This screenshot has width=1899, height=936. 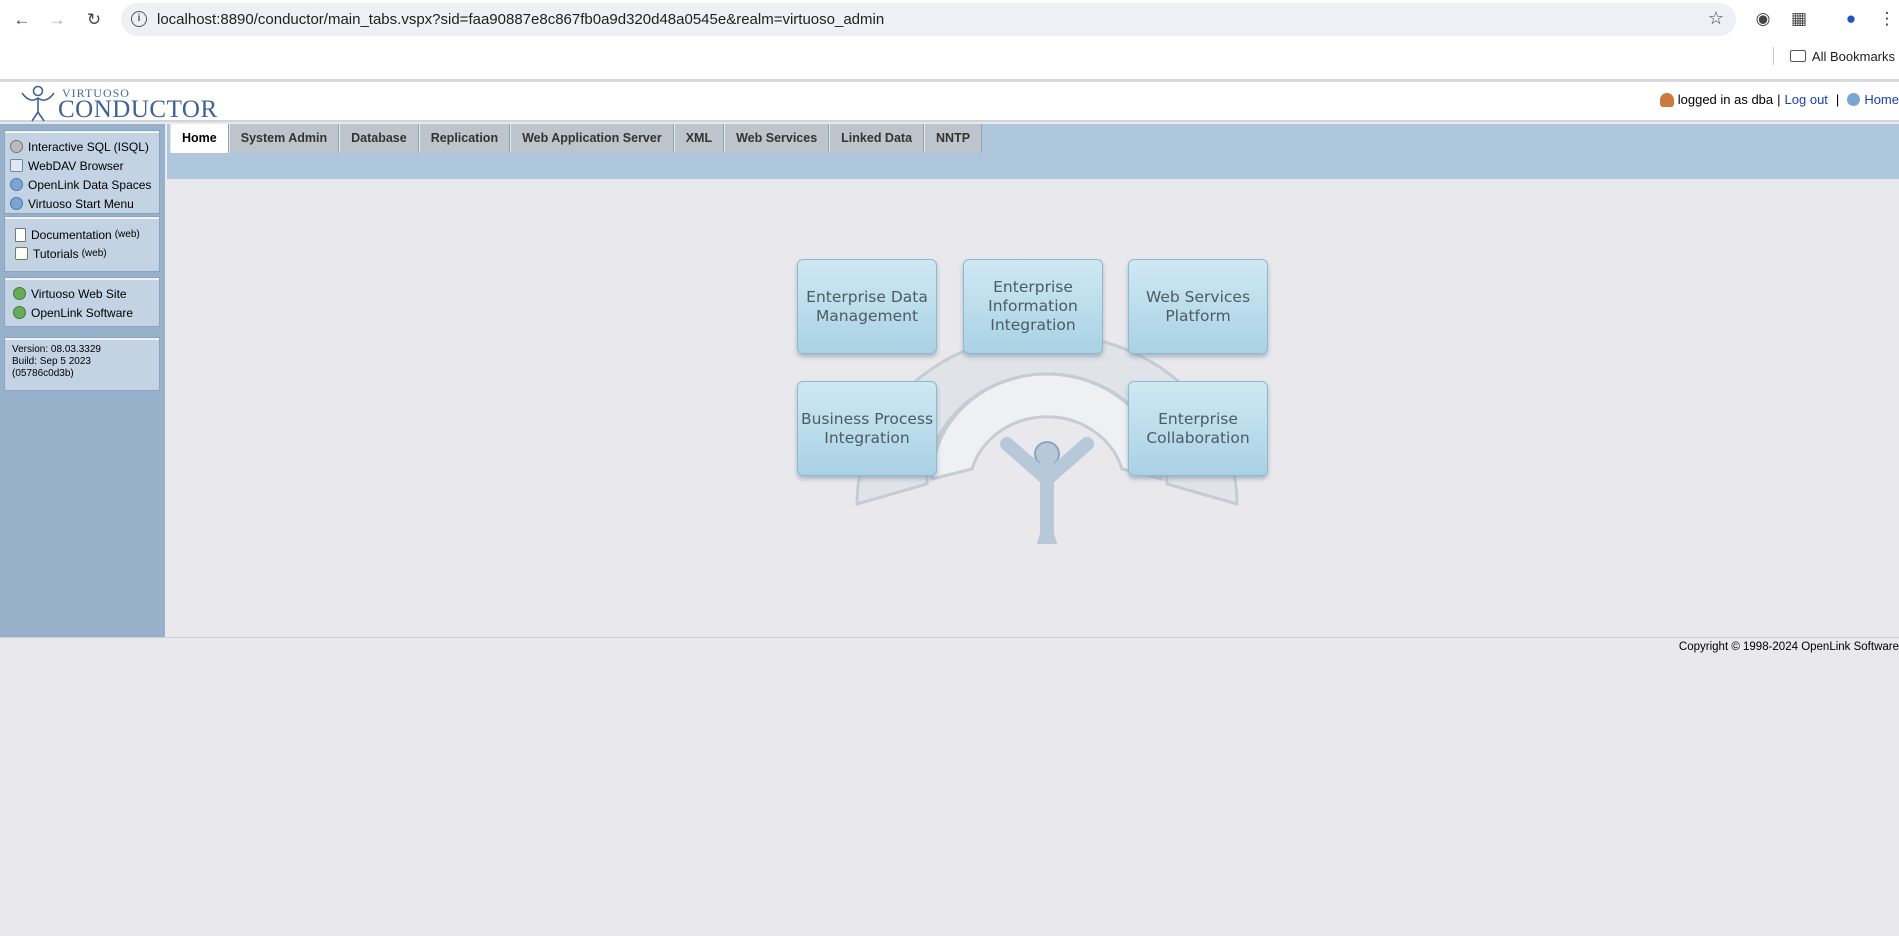 I want to click on bookmark-star-icon: ☆, so click(x=1716, y=18).